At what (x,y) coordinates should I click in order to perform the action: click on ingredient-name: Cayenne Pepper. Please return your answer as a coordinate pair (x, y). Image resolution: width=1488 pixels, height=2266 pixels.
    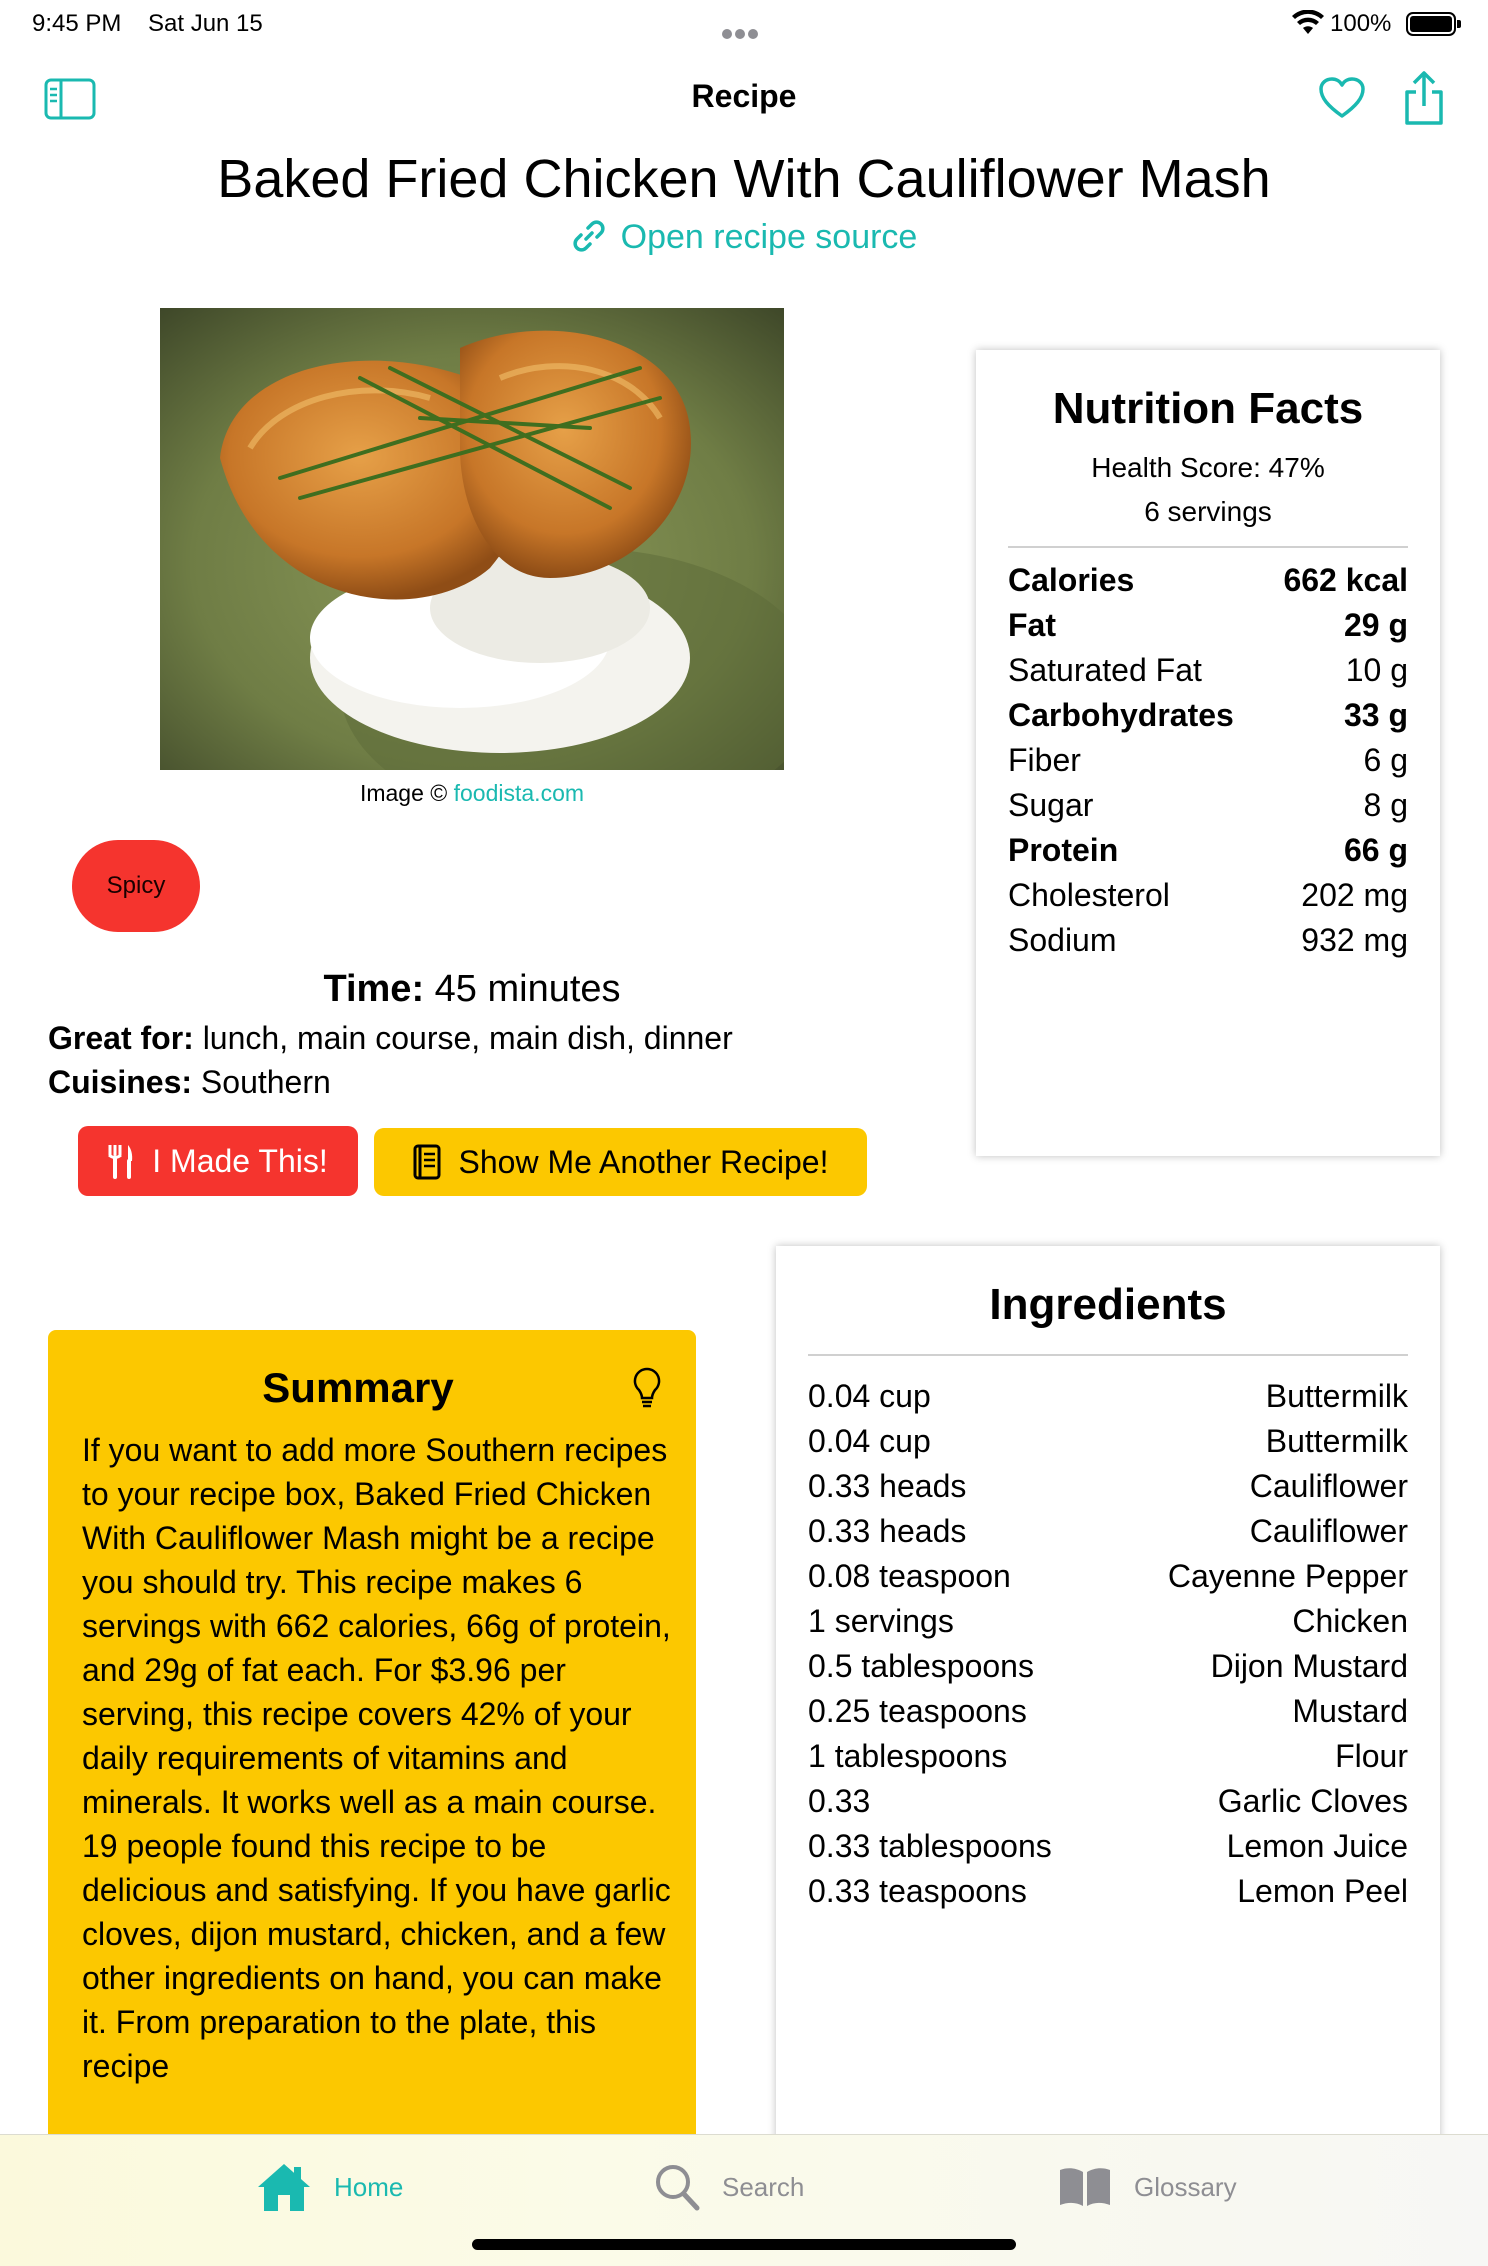
    Looking at the image, I should click on (1287, 1576).